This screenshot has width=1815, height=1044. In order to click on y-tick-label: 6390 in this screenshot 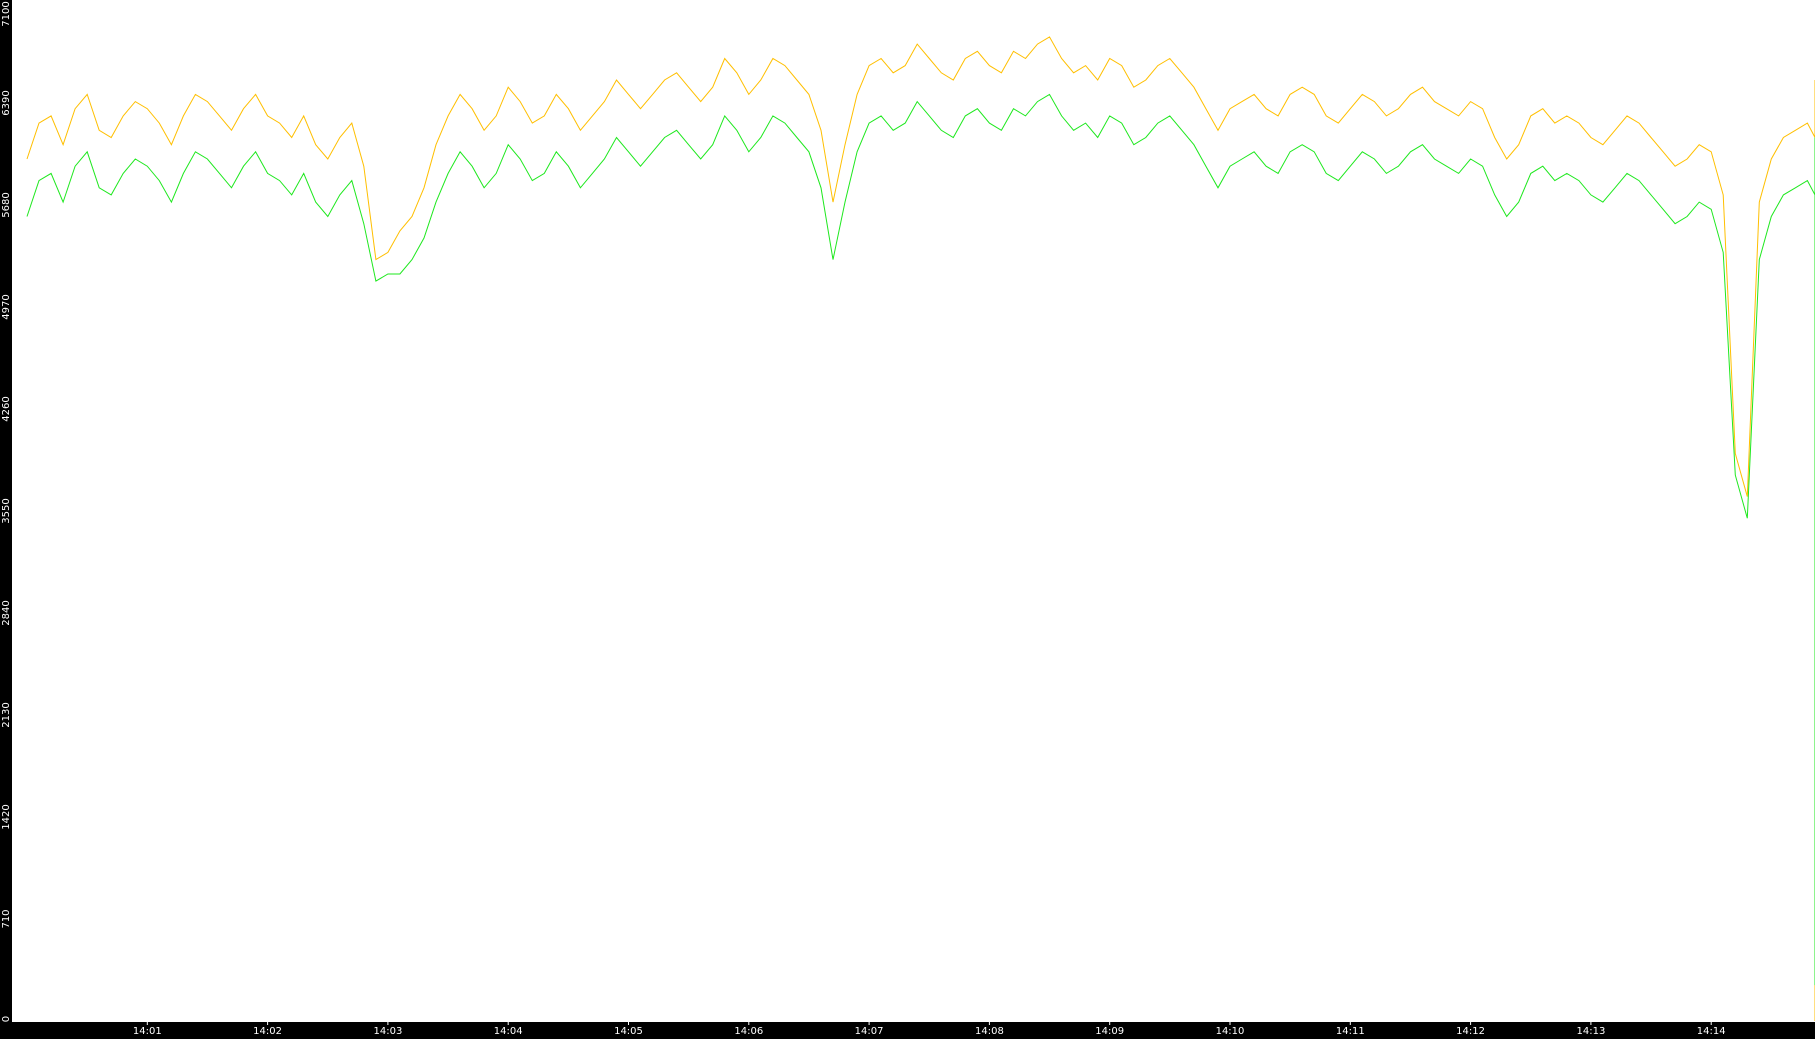, I will do `click(6, 102)`.